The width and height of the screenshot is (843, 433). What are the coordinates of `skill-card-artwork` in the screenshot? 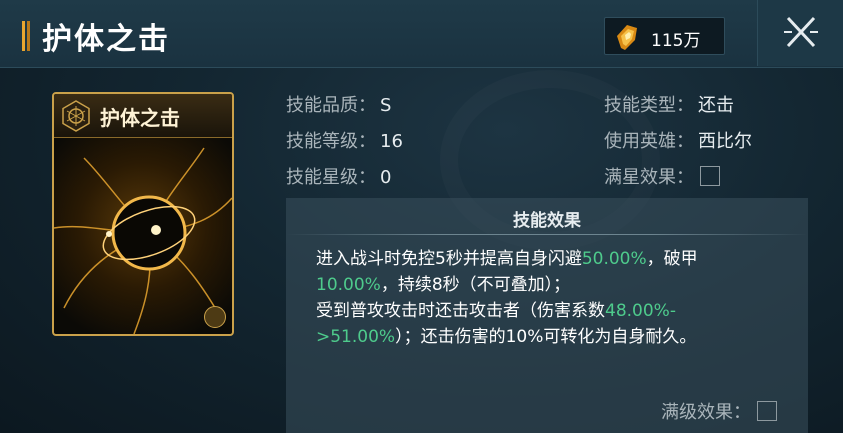 It's located at (143, 240).